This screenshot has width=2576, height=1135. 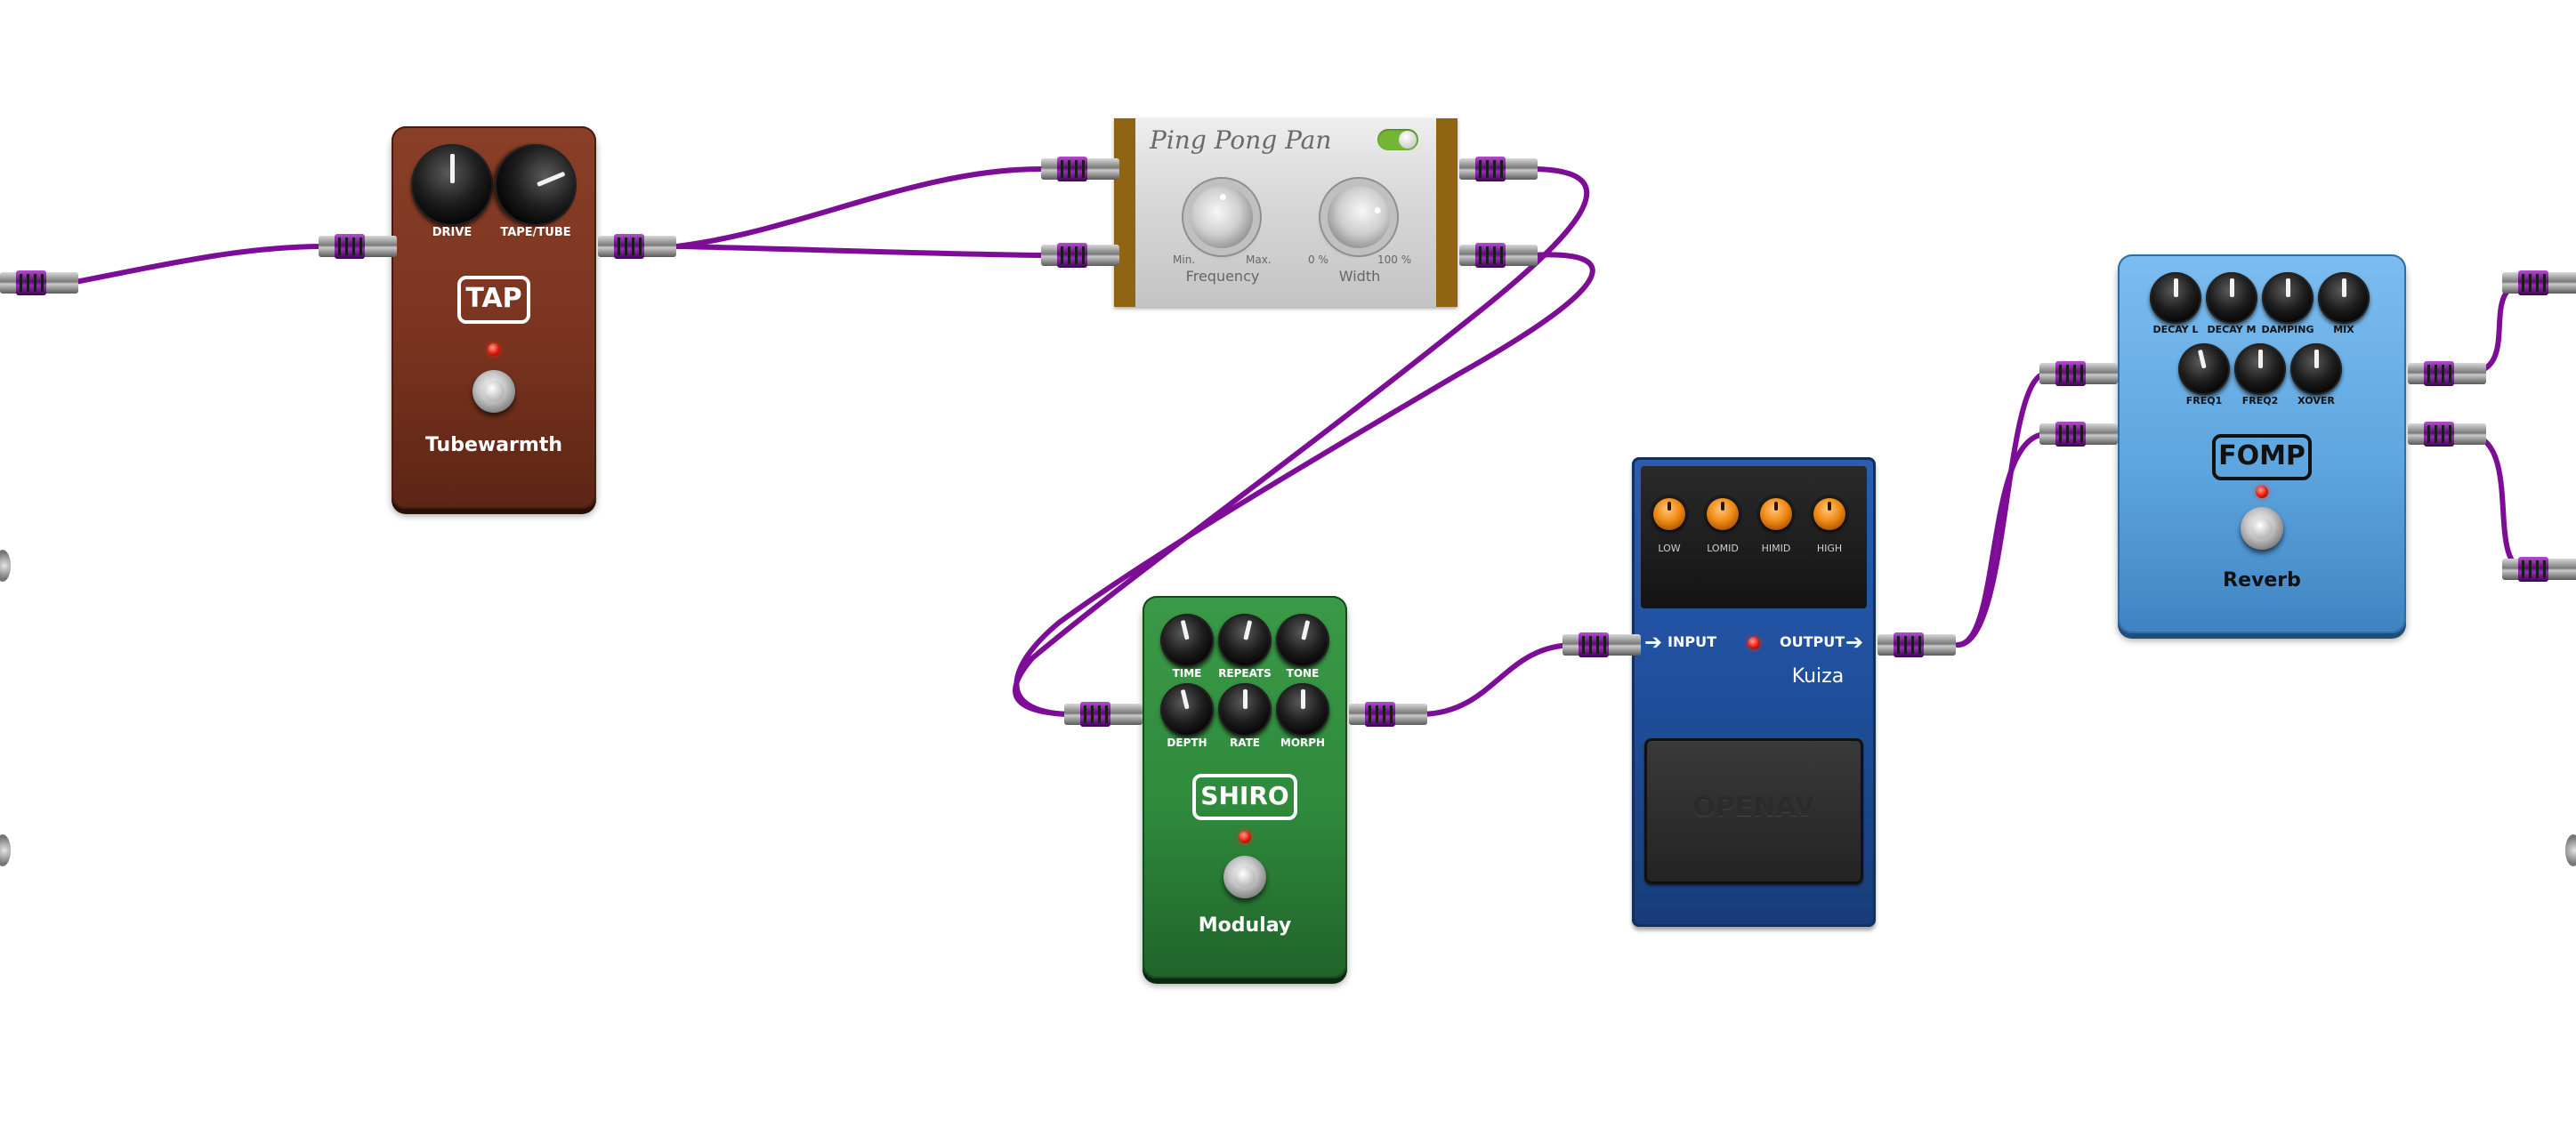 I want to click on width-label: Width, so click(x=1359, y=276).